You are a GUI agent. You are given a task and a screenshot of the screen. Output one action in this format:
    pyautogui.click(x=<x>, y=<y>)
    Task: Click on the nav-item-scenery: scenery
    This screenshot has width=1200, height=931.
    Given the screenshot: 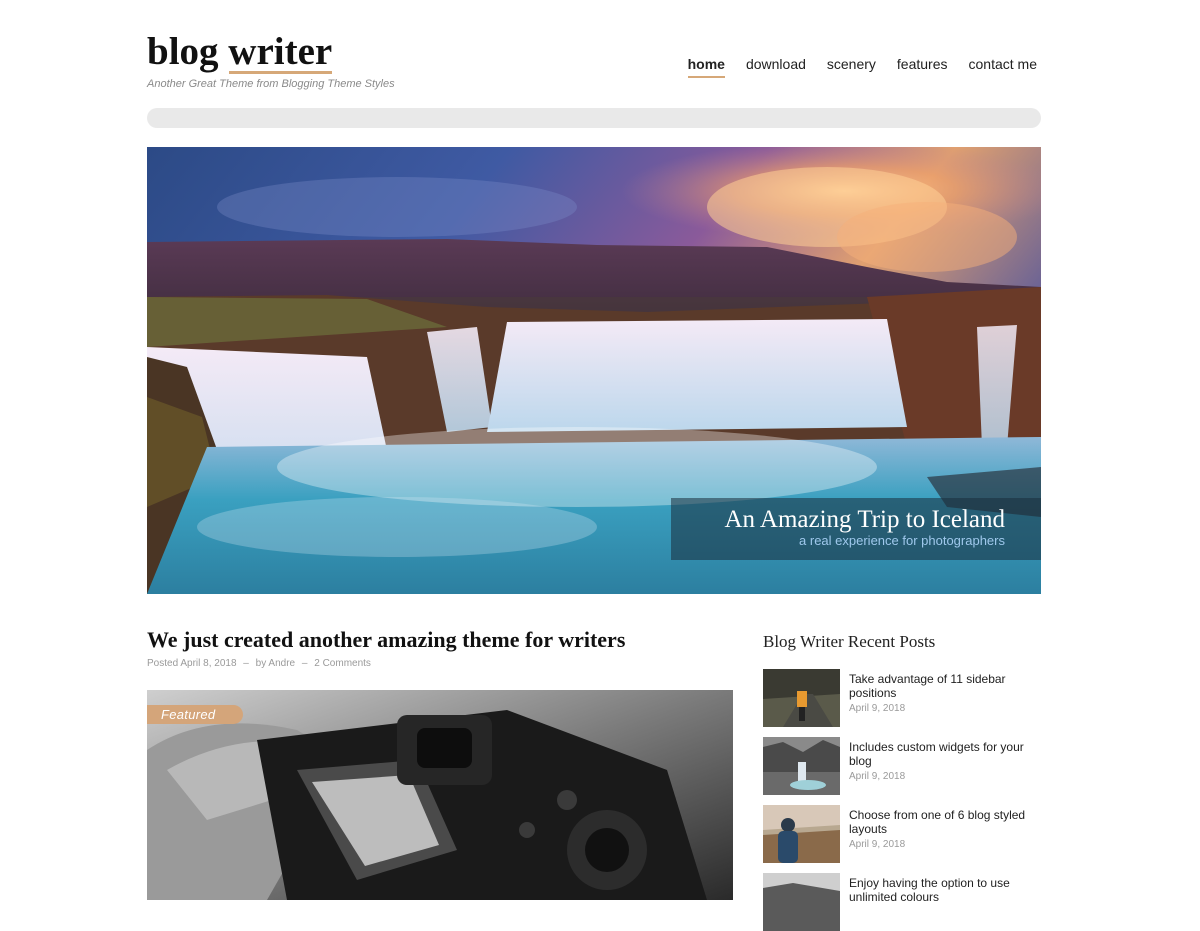 What is the action you would take?
    pyautogui.click(x=851, y=67)
    